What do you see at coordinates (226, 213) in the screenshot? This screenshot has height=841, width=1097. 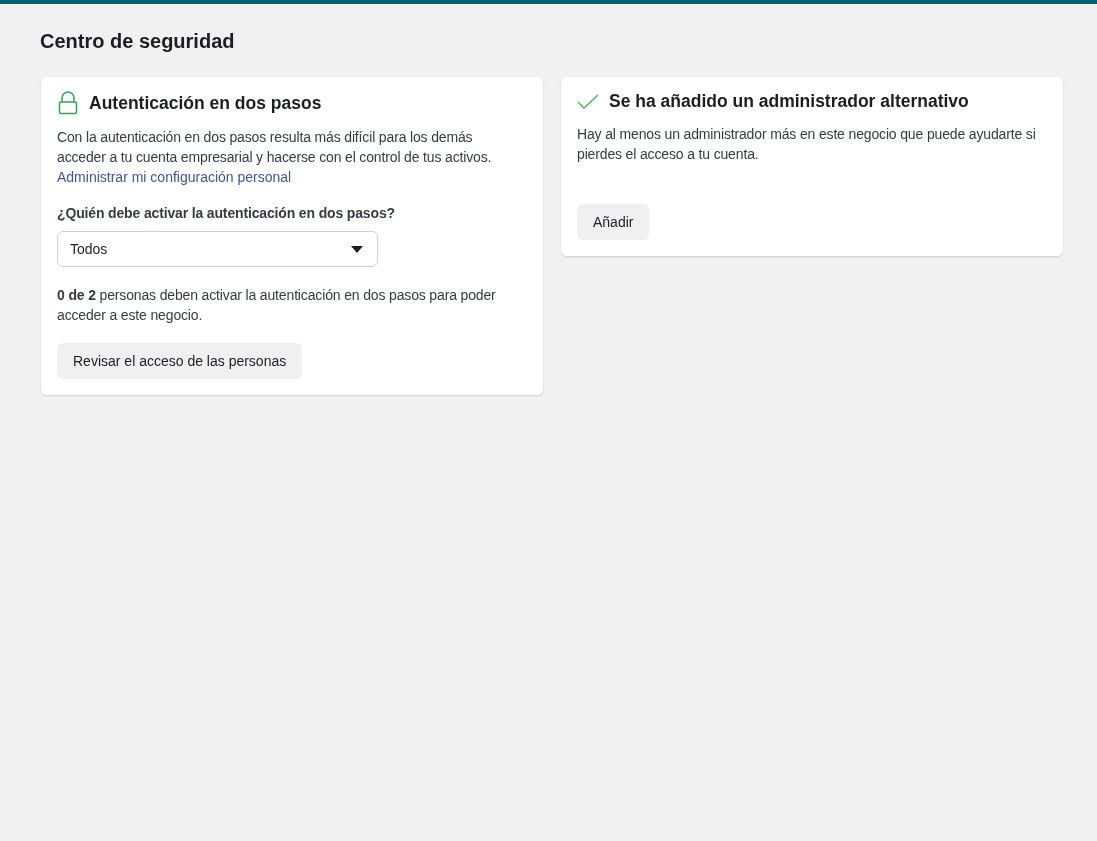 I see `field-label: ¿Quién debe activar la autenticación en dos pasos?` at bounding box center [226, 213].